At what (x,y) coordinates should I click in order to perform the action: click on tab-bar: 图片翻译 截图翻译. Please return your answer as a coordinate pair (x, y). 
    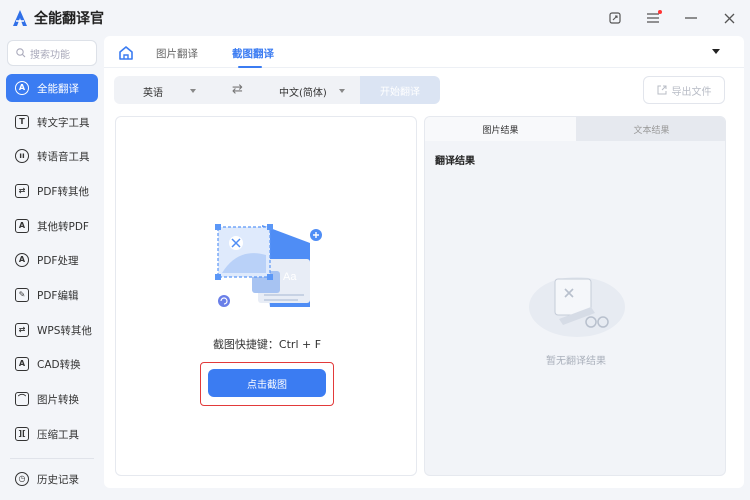
    Looking at the image, I should click on (424, 52).